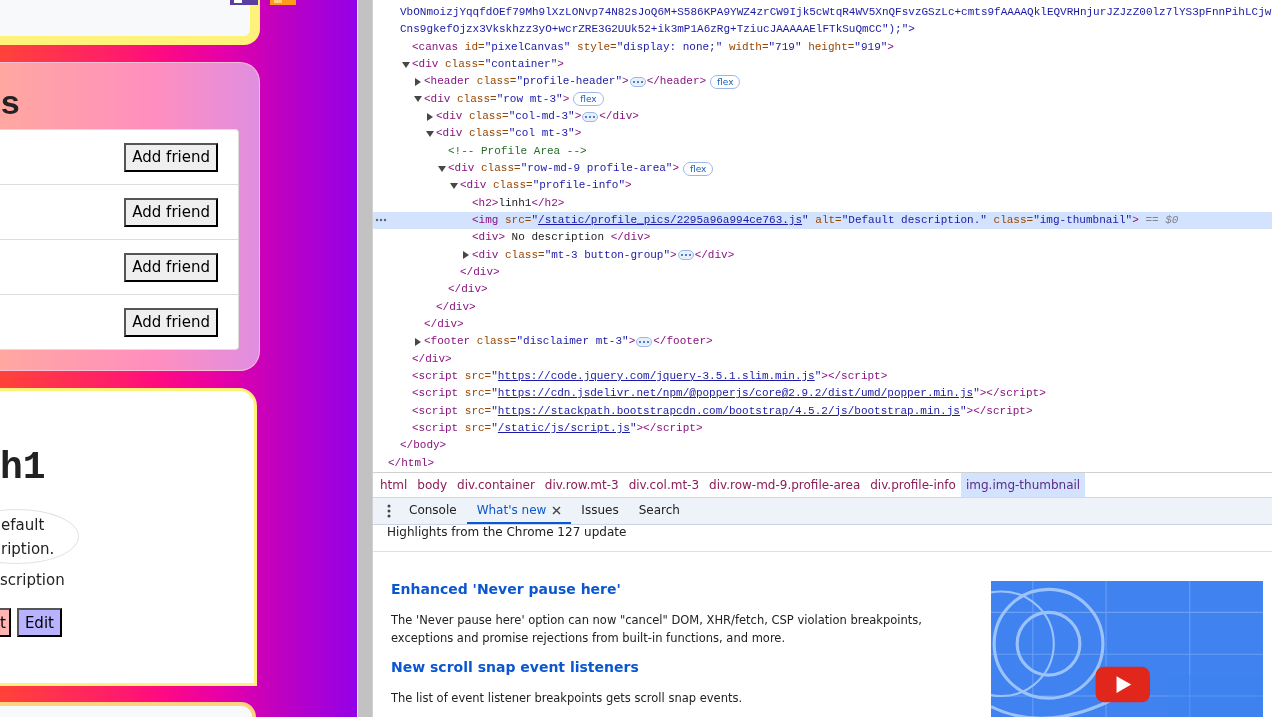 The height and width of the screenshot is (717, 1272). Describe the element at coordinates (657, 629) in the screenshot. I see `article-text: The 'Never pause here' option can now "cancel" DOM, XHR/fetch, CSP violation breakpoints, exceptions and promise rejections from built-in functions, and more.` at that location.